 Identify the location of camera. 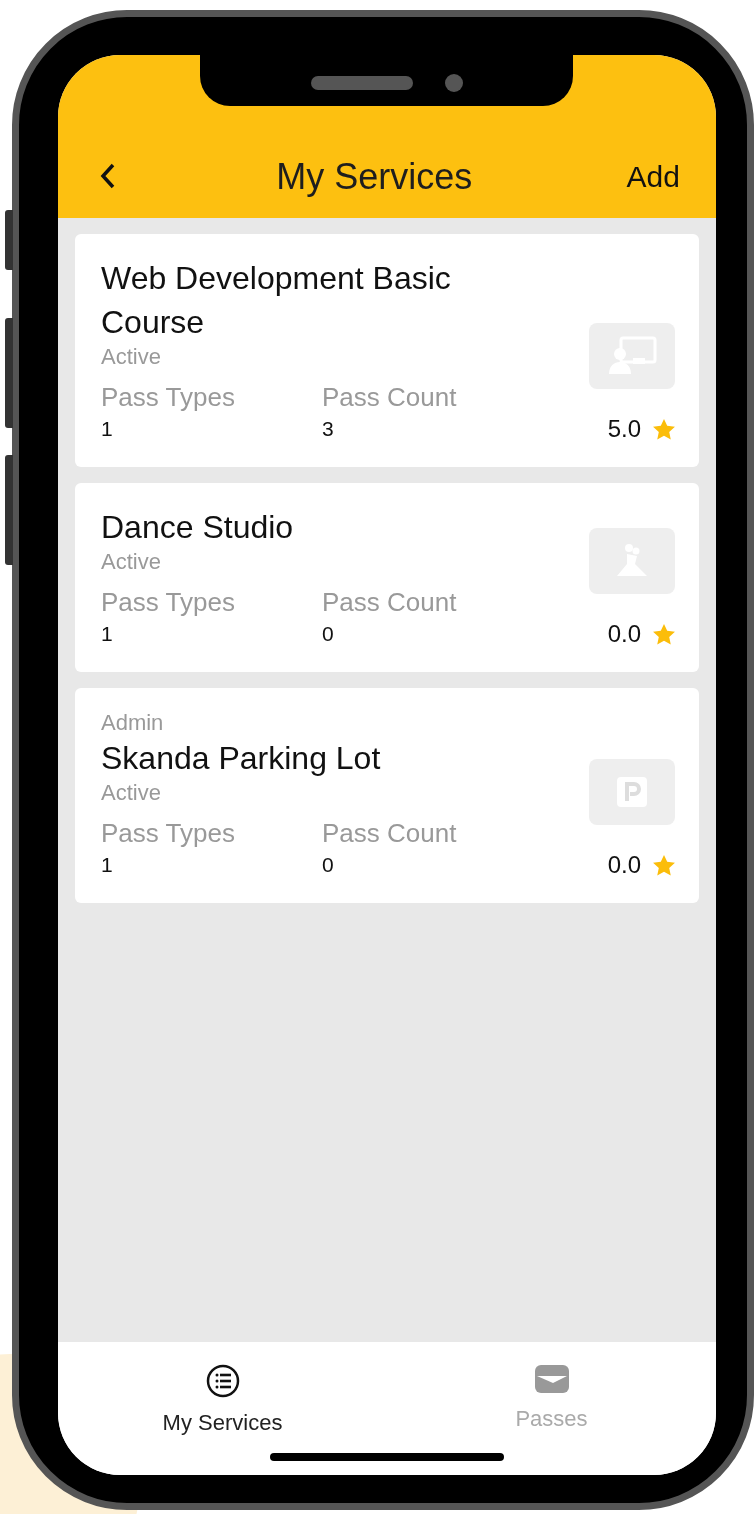
(453, 82).